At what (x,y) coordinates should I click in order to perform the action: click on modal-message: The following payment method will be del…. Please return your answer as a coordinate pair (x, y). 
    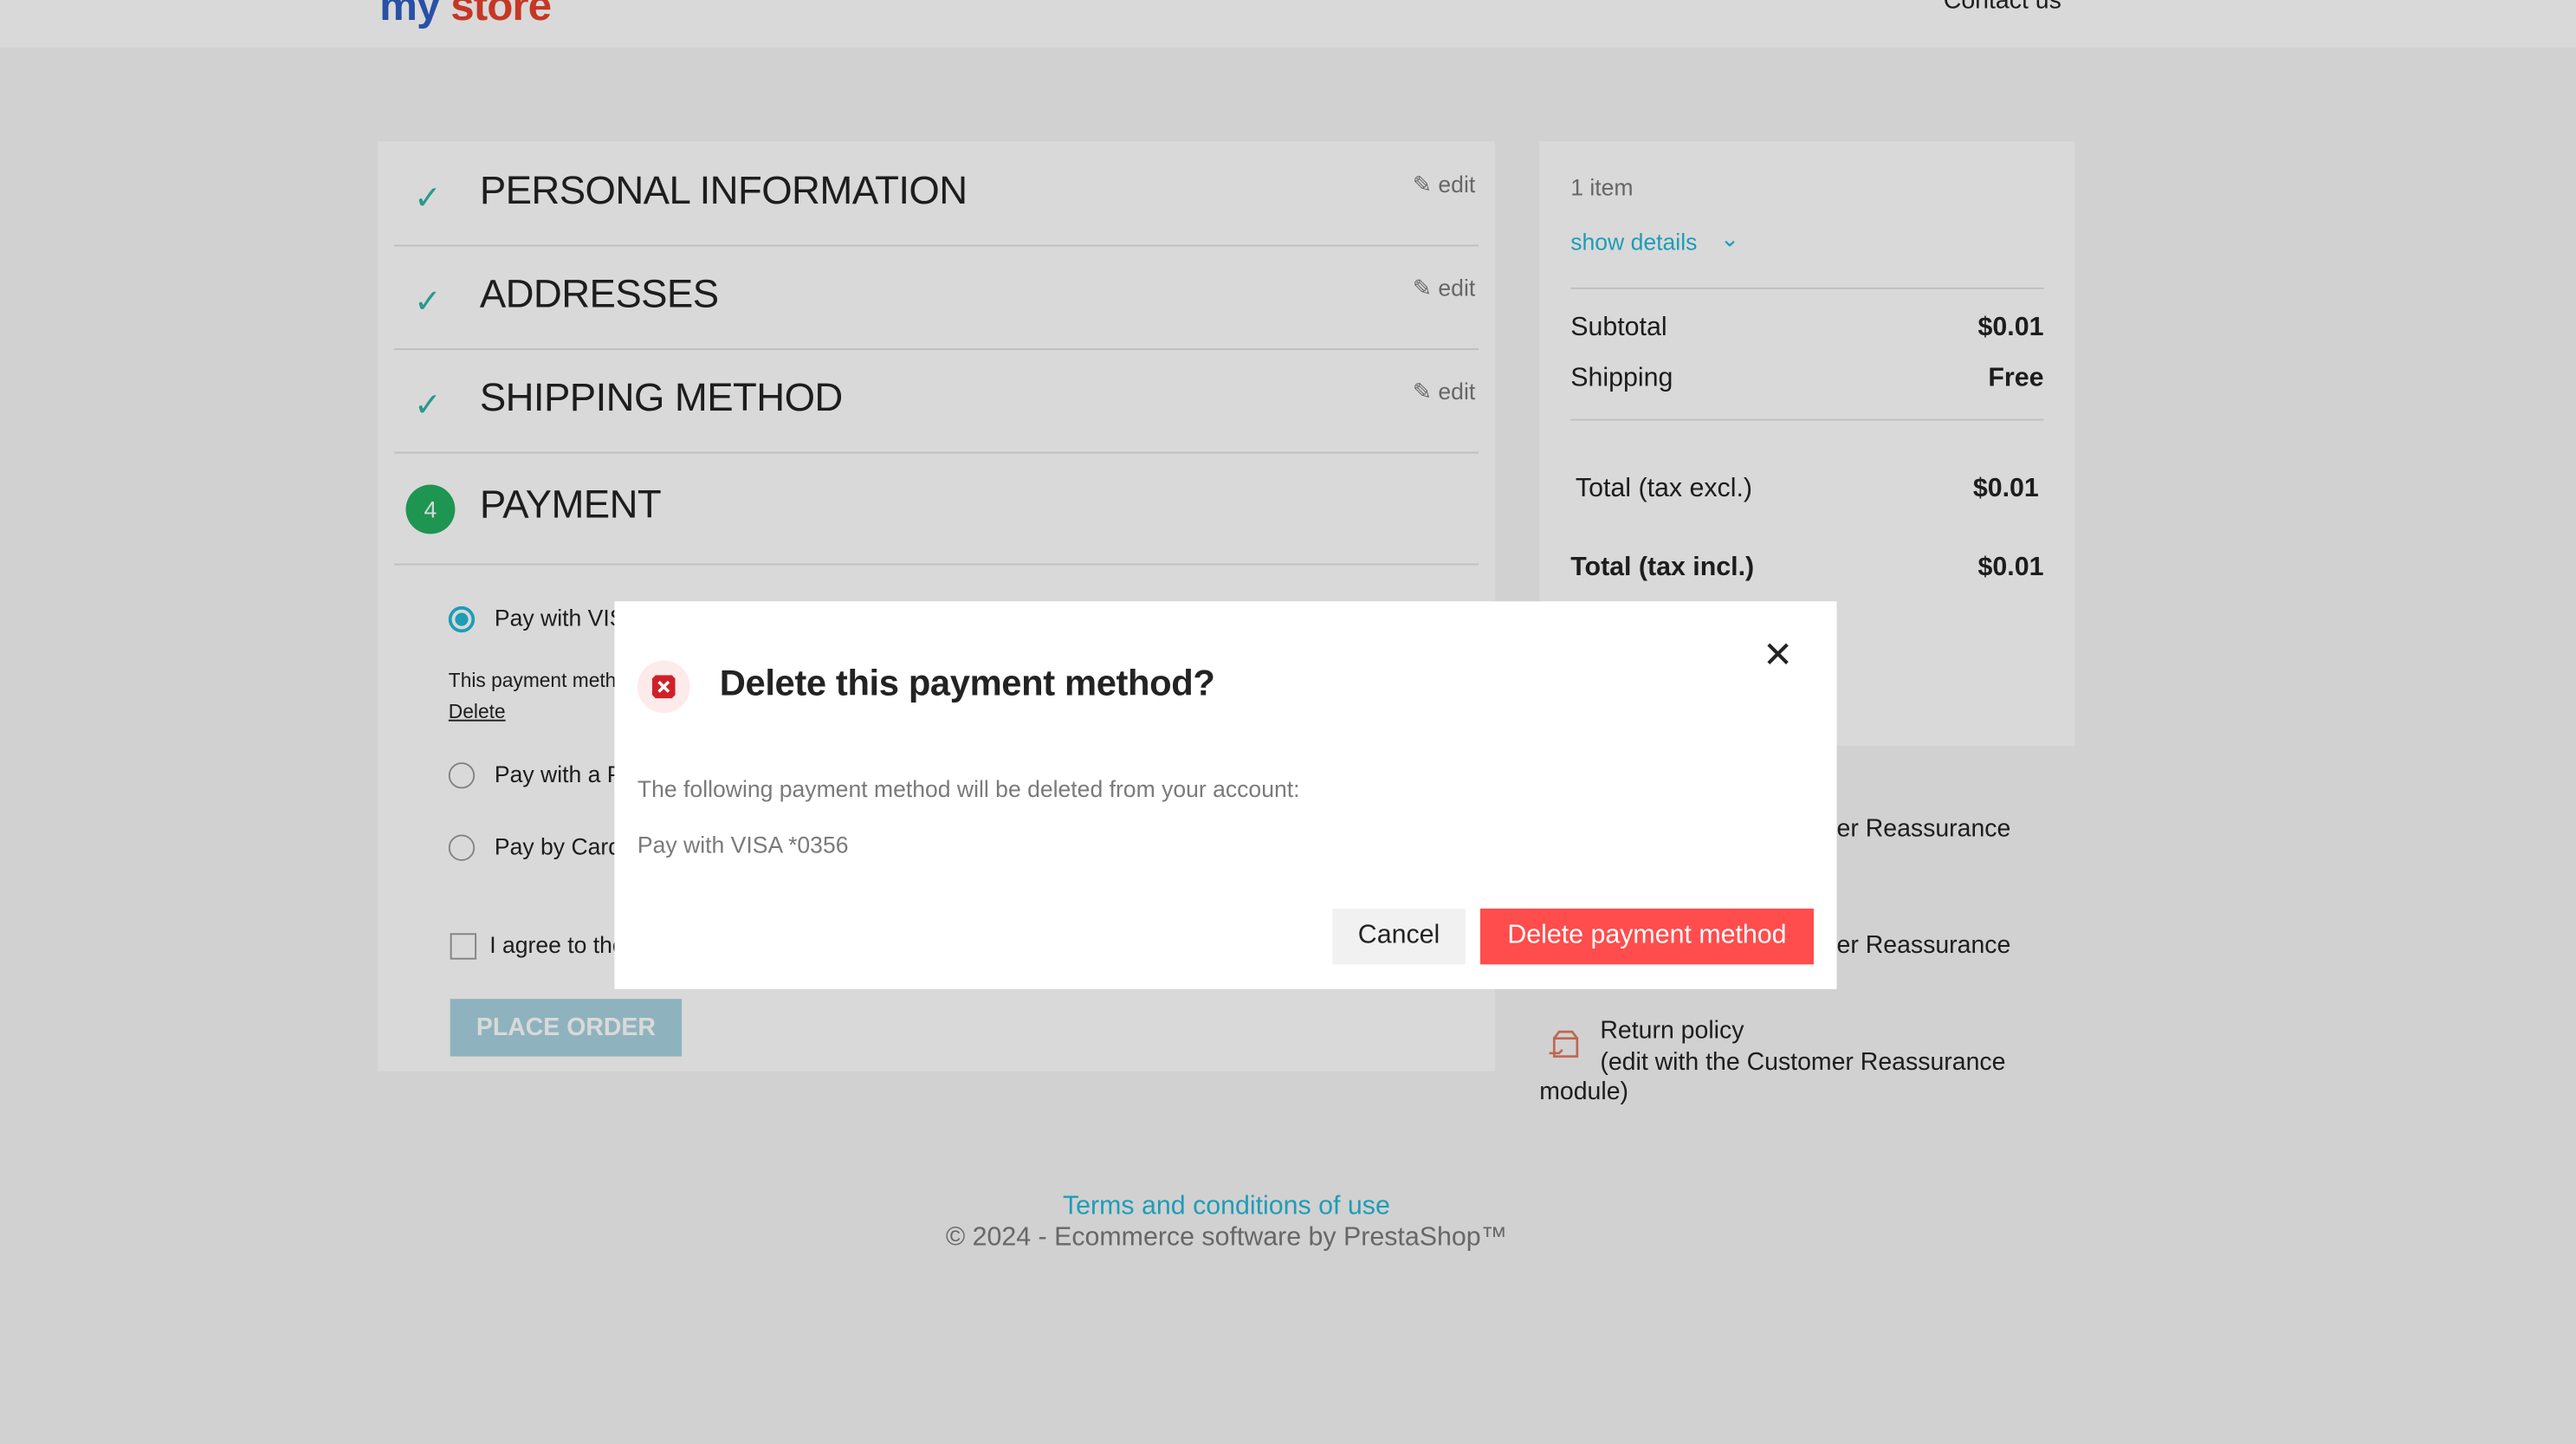
    Looking at the image, I should click on (968, 788).